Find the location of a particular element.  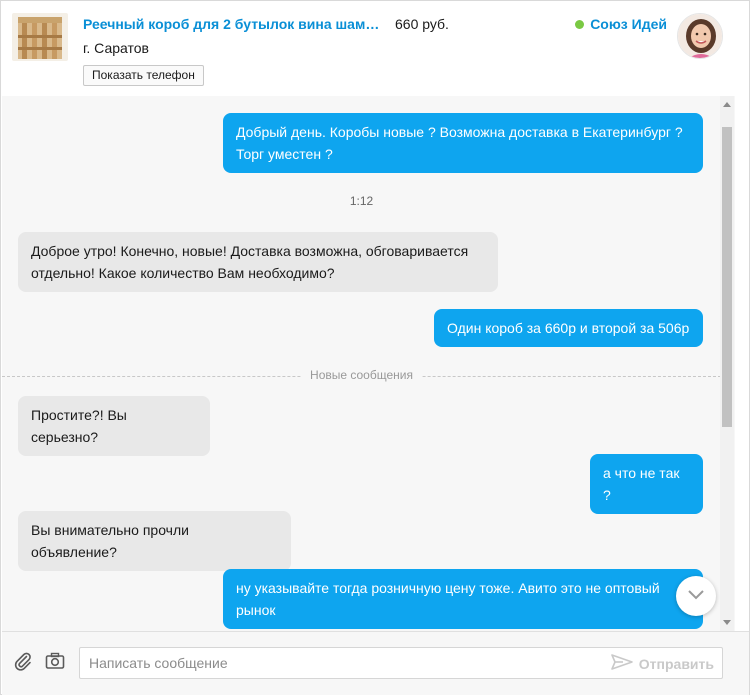

message-bubble-incoming: Вы внимательно прочли объявление? is located at coordinates (154, 541).